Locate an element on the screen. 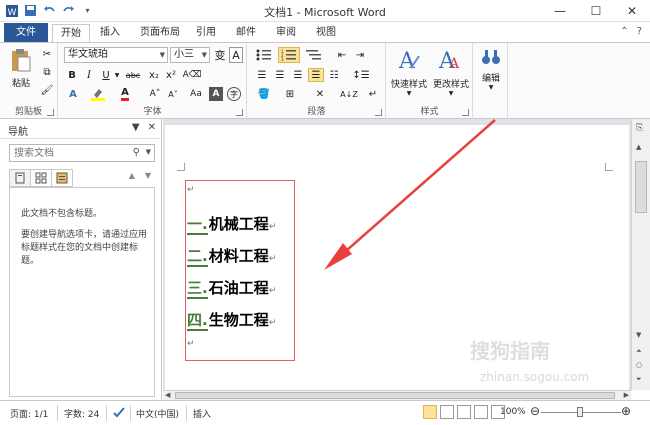  heading-line: 二.材料工程↵ is located at coordinates (231, 256).